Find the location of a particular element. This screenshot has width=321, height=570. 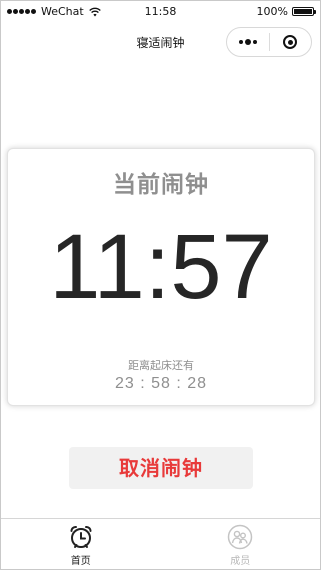

tab-label: 成员 is located at coordinates (240, 561).